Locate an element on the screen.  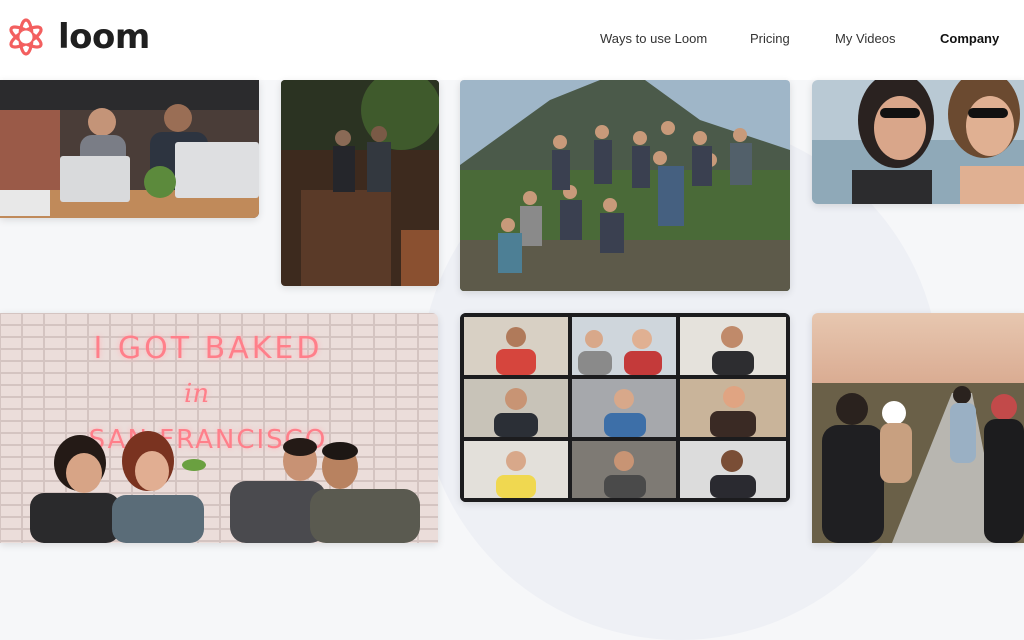
nav-my-videos: My Videos is located at coordinates (865, 38).